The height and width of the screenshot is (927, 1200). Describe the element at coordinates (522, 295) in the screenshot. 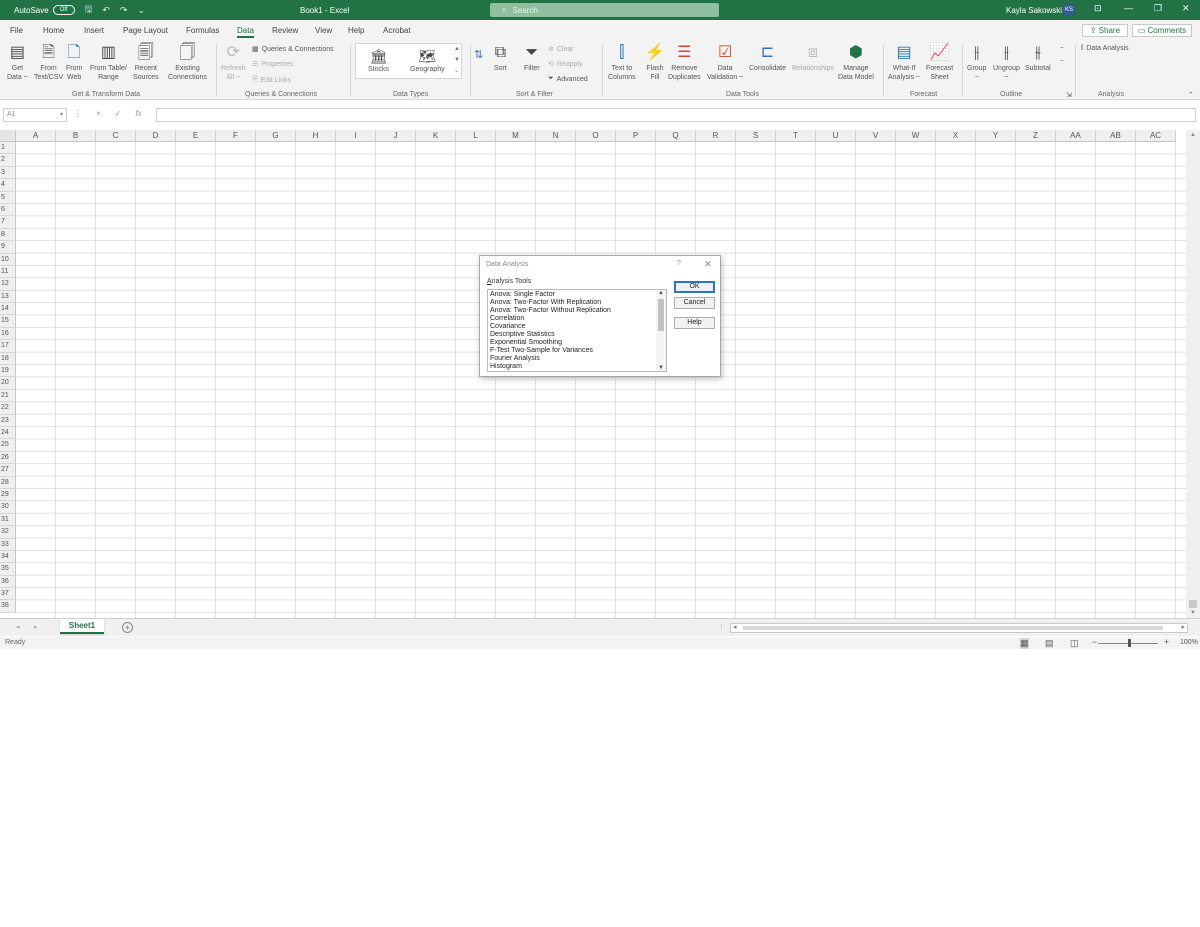

I see `list-item: Anova: Single Factor` at that location.